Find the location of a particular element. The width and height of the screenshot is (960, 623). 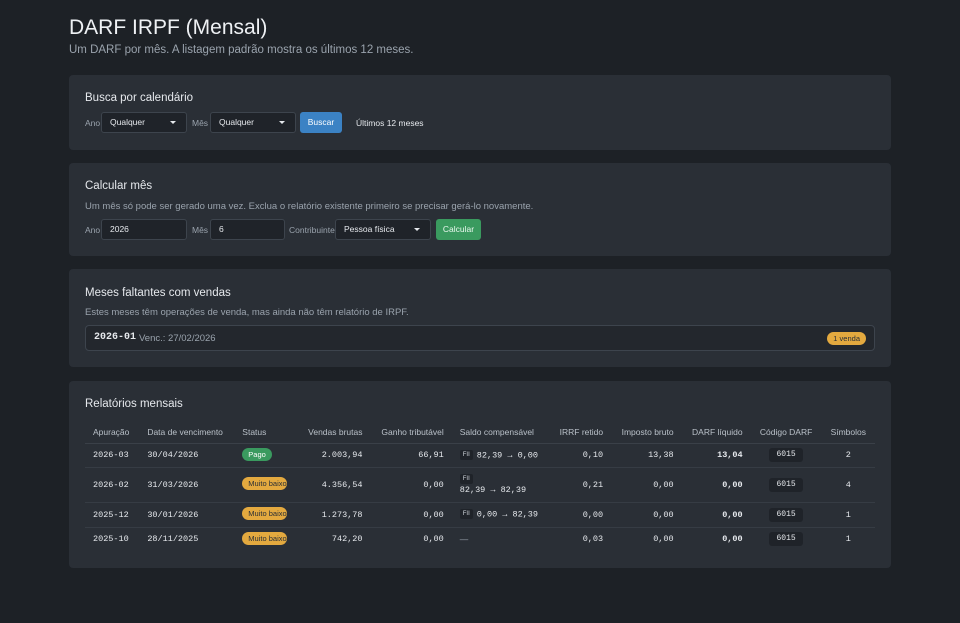

calculate-year-input: 2026 is located at coordinates (144, 229).